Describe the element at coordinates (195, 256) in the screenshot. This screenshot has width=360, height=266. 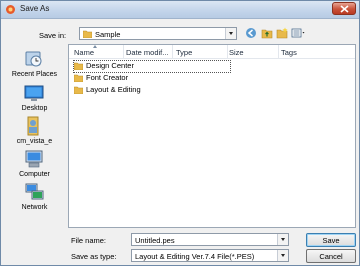
I see `save-as-type-value: Layout & Editing Ver.7.4 File(*.PES)` at that location.